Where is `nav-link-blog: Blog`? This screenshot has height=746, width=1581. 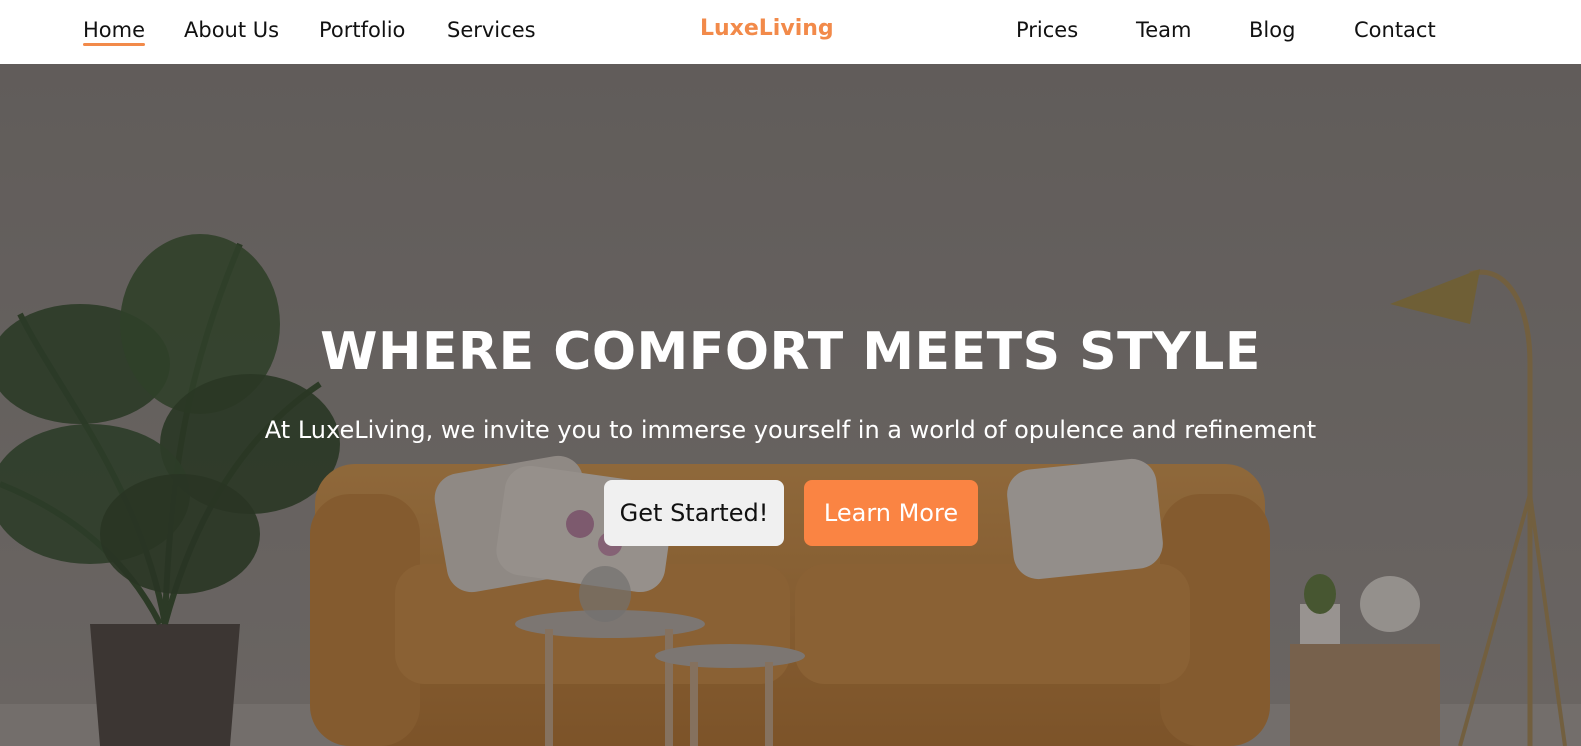
nav-link-blog: Blog is located at coordinates (1272, 30).